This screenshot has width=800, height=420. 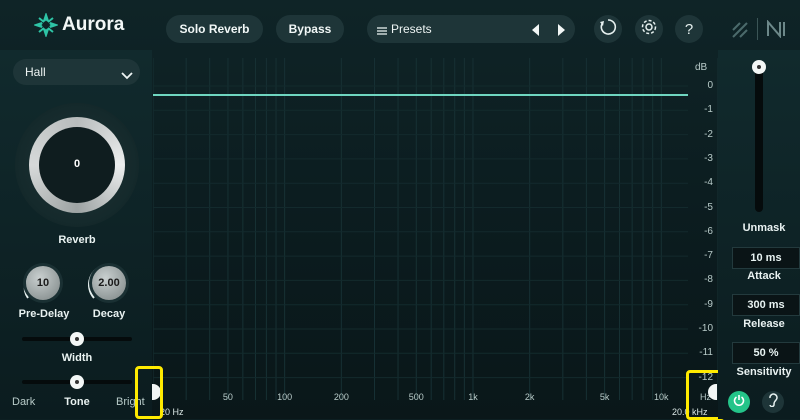 What do you see at coordinates (77, 358) in the screenshot?
I see `width-label: Width` at bounding box center [77, 358].